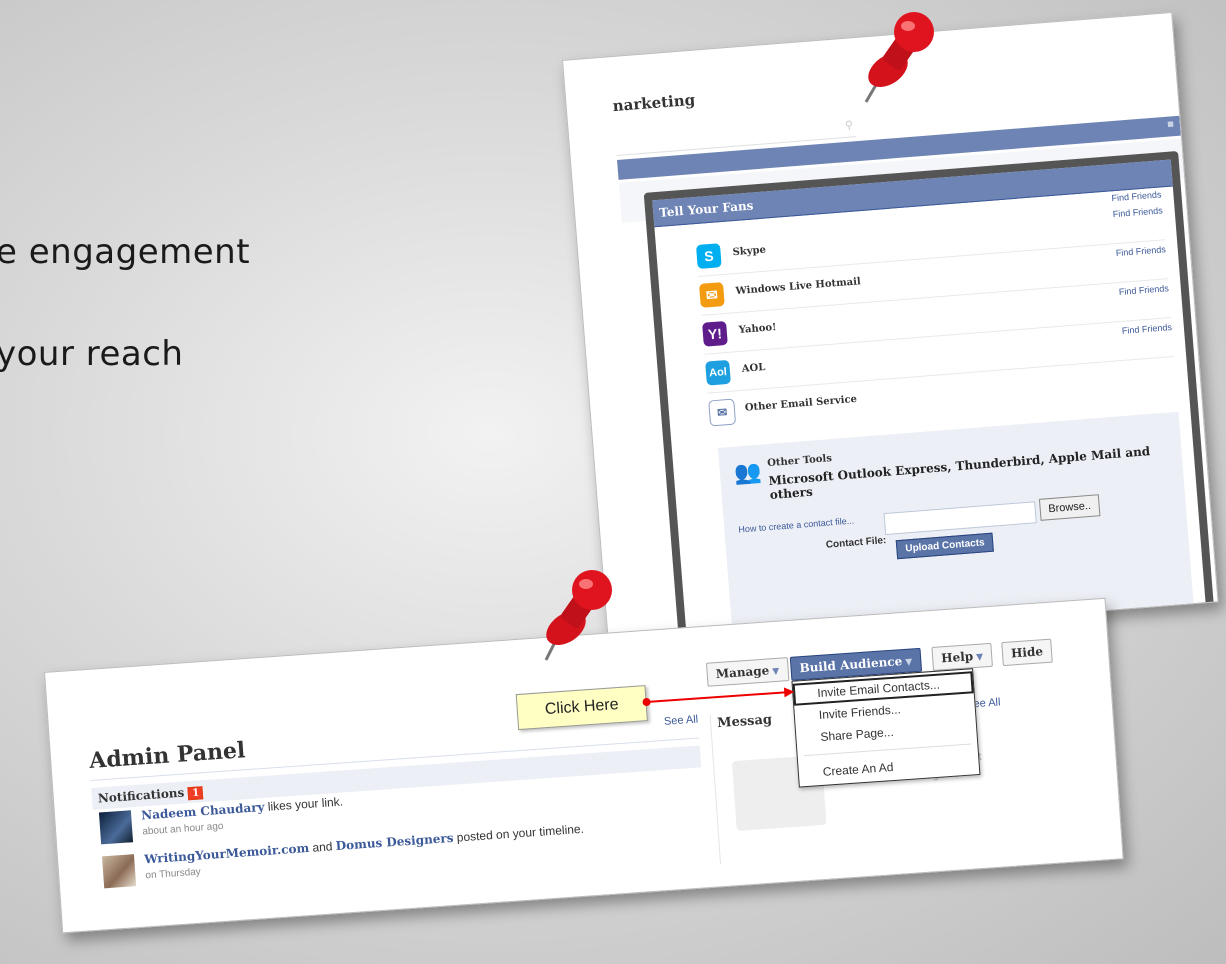  Describe the element at coordinates (757, 329) in the screenshot. I see `service-name: Yahoo!` at that location.